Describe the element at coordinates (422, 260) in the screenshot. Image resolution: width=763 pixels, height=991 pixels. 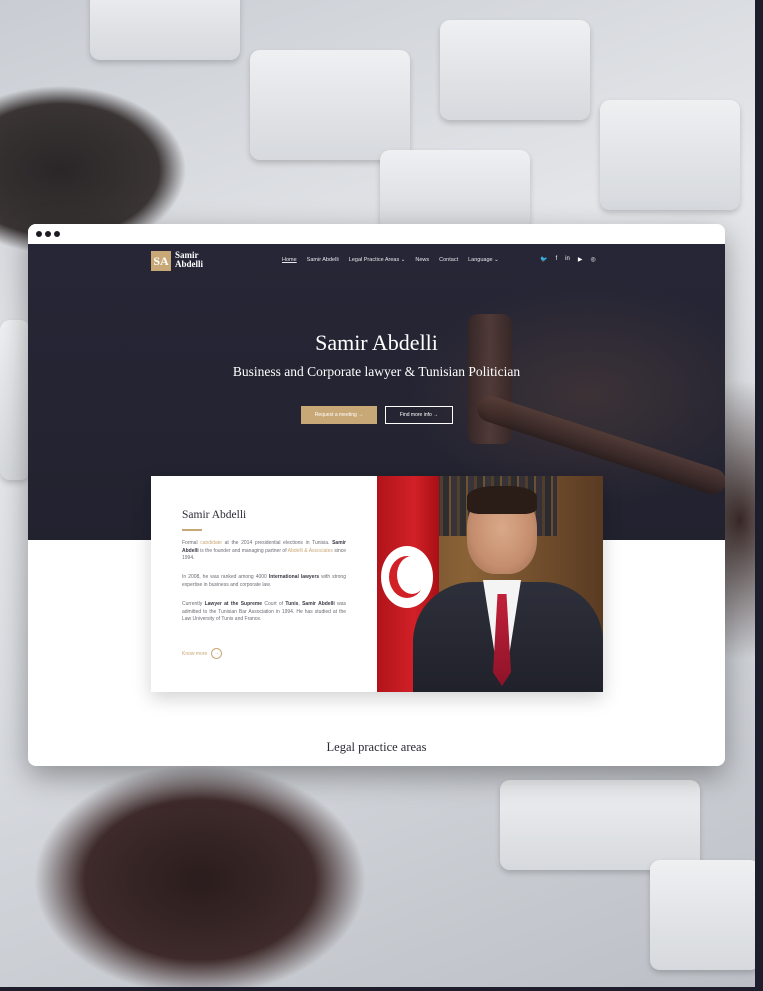
I see `nav-item-news: News` at that location.